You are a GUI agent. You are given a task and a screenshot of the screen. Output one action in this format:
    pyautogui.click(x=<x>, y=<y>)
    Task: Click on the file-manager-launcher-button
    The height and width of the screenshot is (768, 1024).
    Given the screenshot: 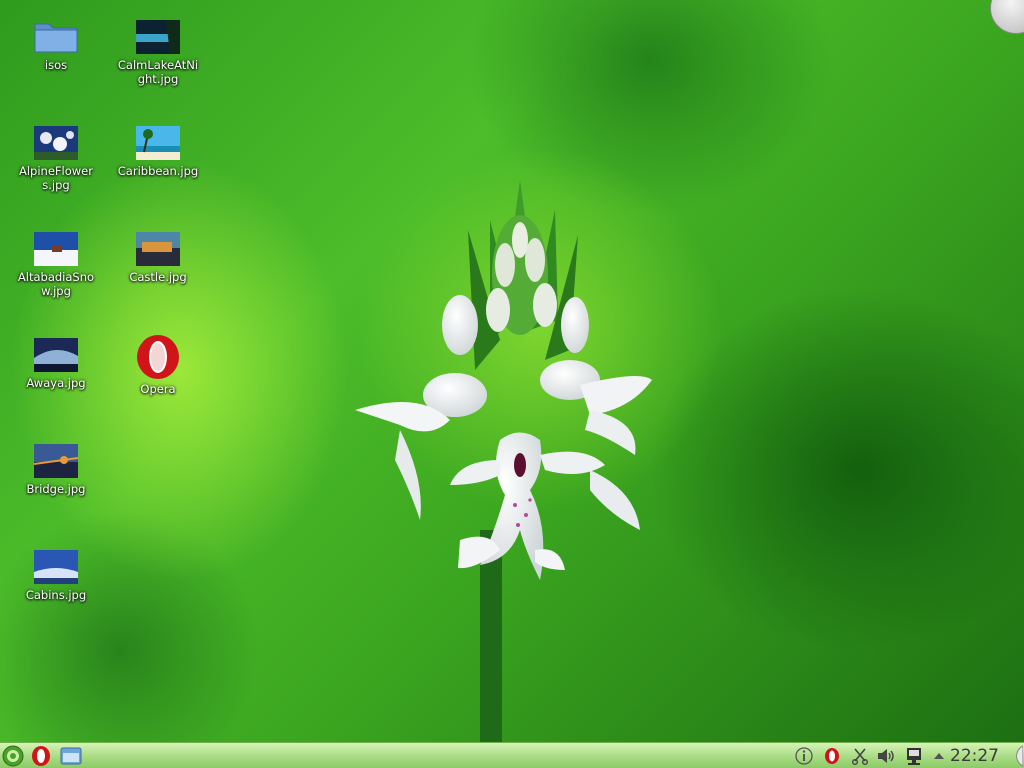 What is the action you would take?
    pyautogui.click(x=71, y=756)
    